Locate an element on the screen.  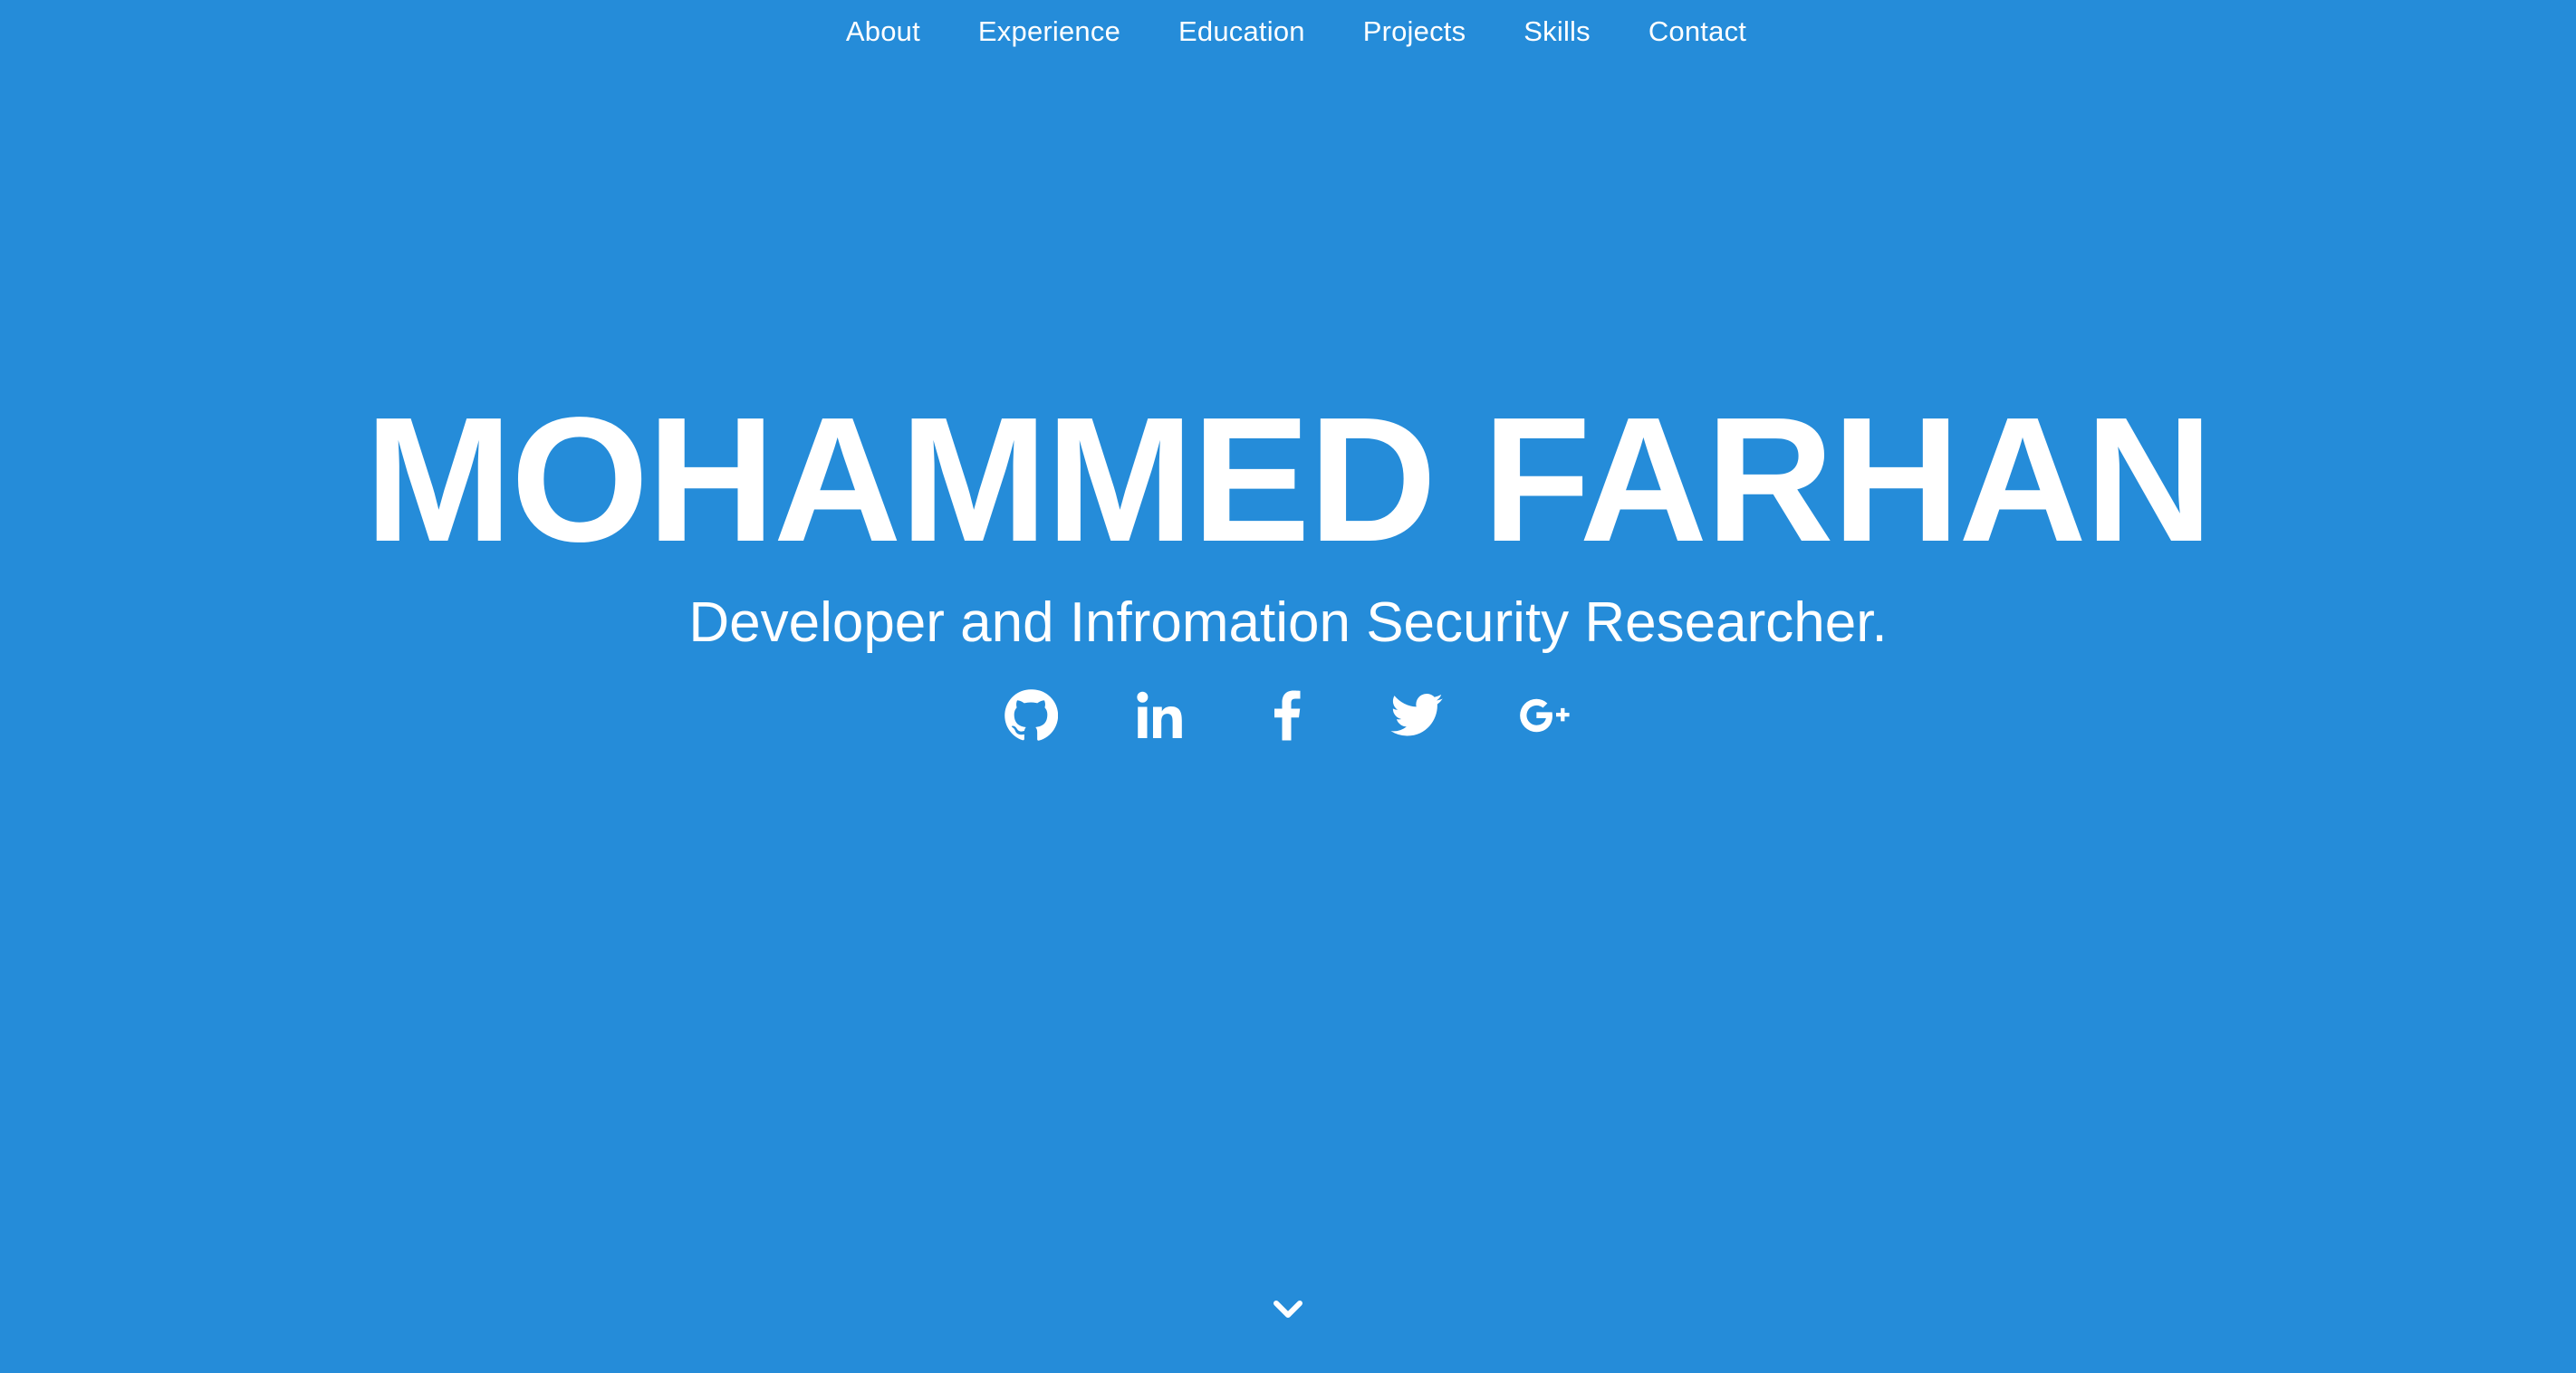
social-links is located at coordinates (1288, 717).